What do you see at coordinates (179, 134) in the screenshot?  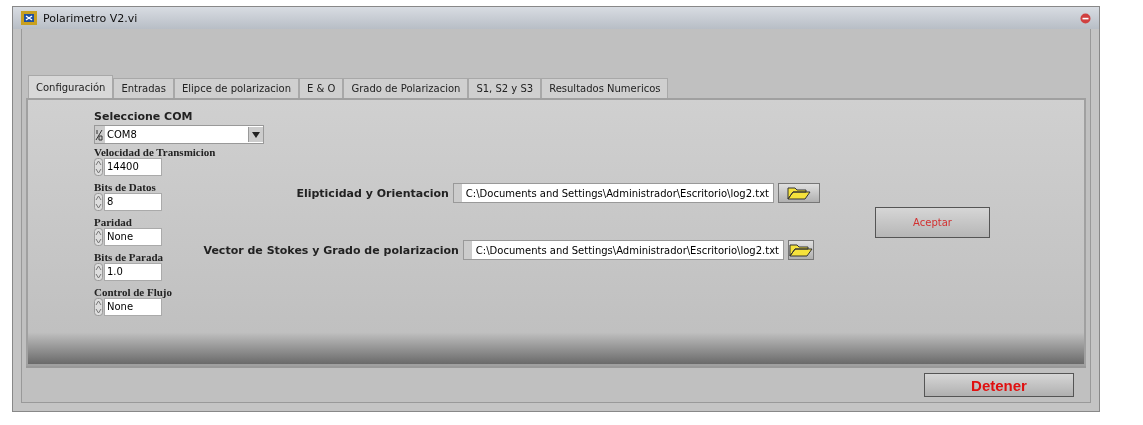 I see `com-dropdown: COM8` at bounding box center [179, 134].